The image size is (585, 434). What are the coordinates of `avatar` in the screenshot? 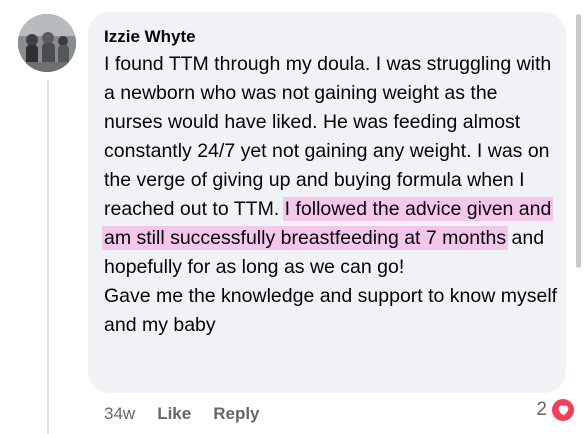 It's located at (47, 43).